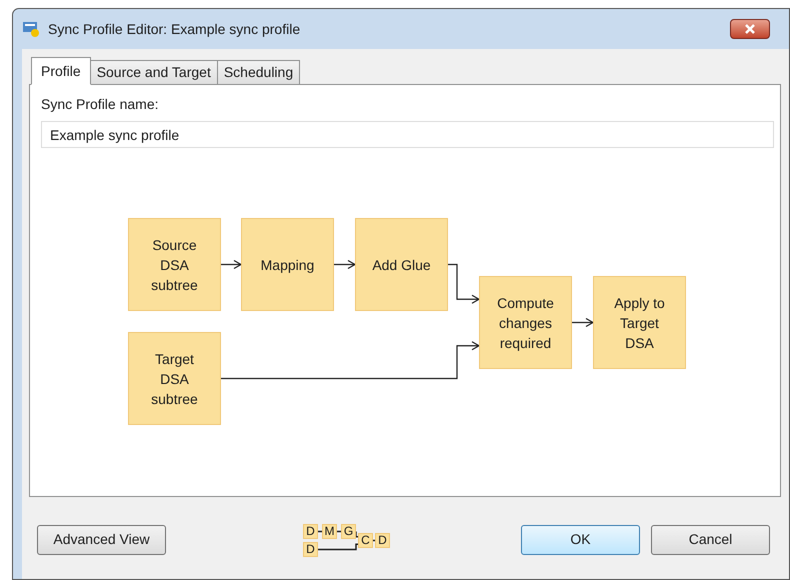 The image size is (790, 580). Describe the element at coordinates (258, 72) in the screenshot. I see `tab: Scheduling` at that location.